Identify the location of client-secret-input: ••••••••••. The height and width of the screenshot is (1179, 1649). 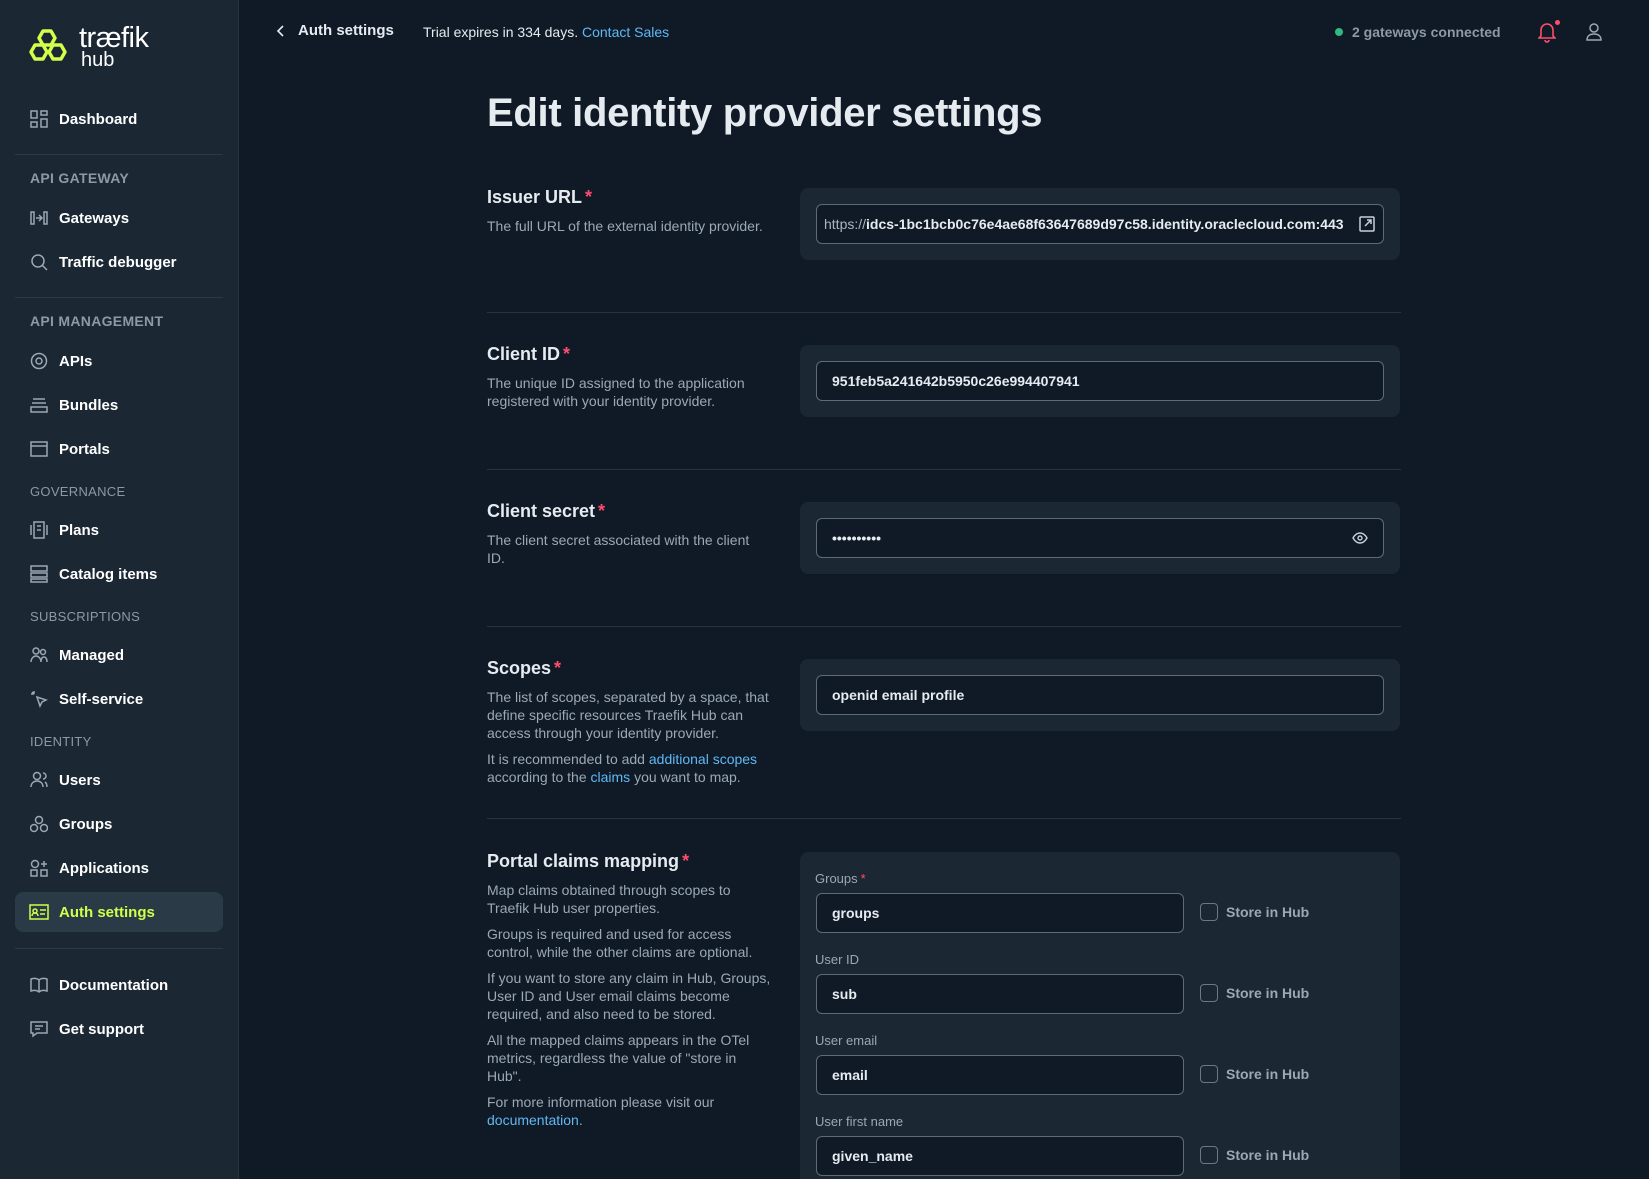
(1100, 538).